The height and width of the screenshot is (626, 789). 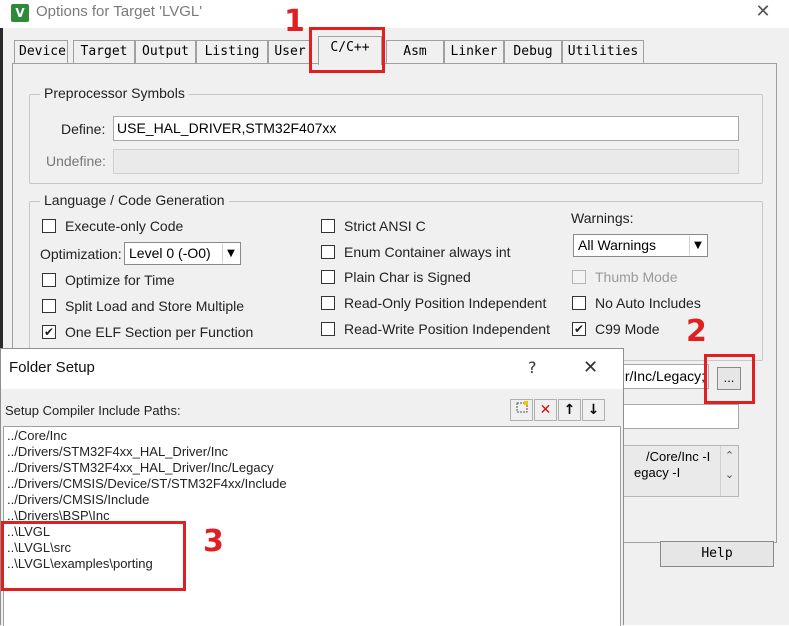 I want to click on group-title: Preprocessor Symbols, so click(x=114, y=93).